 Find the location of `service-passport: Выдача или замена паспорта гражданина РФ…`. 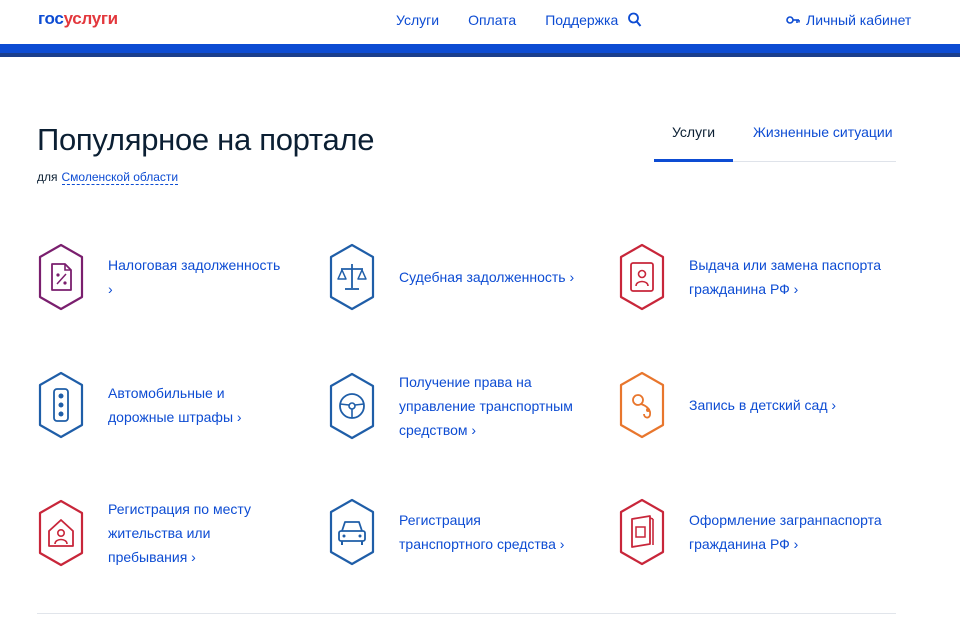

service-passport: Выдача или замена паспорта гражданина РФ… is located at coordinates (753, 277).